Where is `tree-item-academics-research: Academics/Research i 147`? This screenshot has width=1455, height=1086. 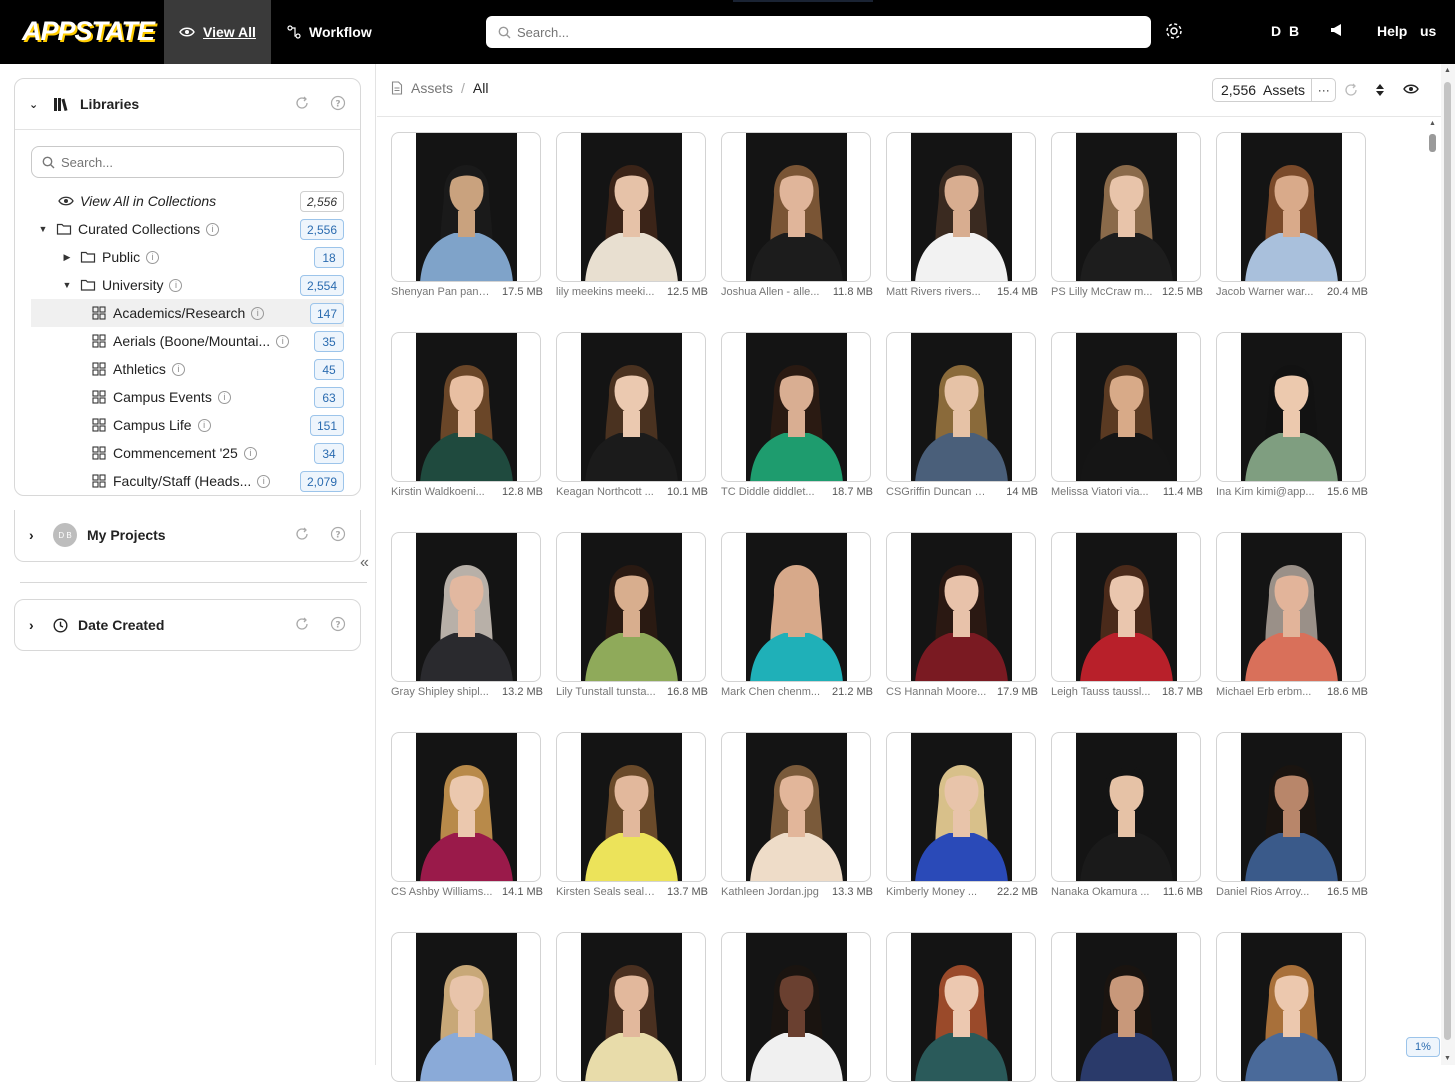 tree-item-academics-research: Academics/Research i 147 is located at coordinates (187, 313).